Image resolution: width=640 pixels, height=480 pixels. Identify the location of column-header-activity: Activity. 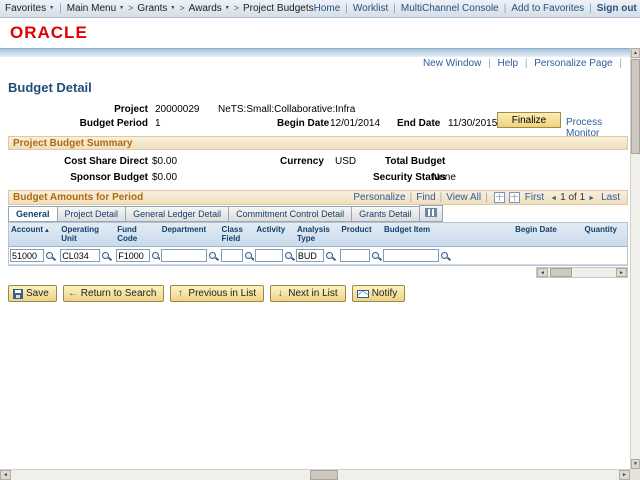
(274, 234).